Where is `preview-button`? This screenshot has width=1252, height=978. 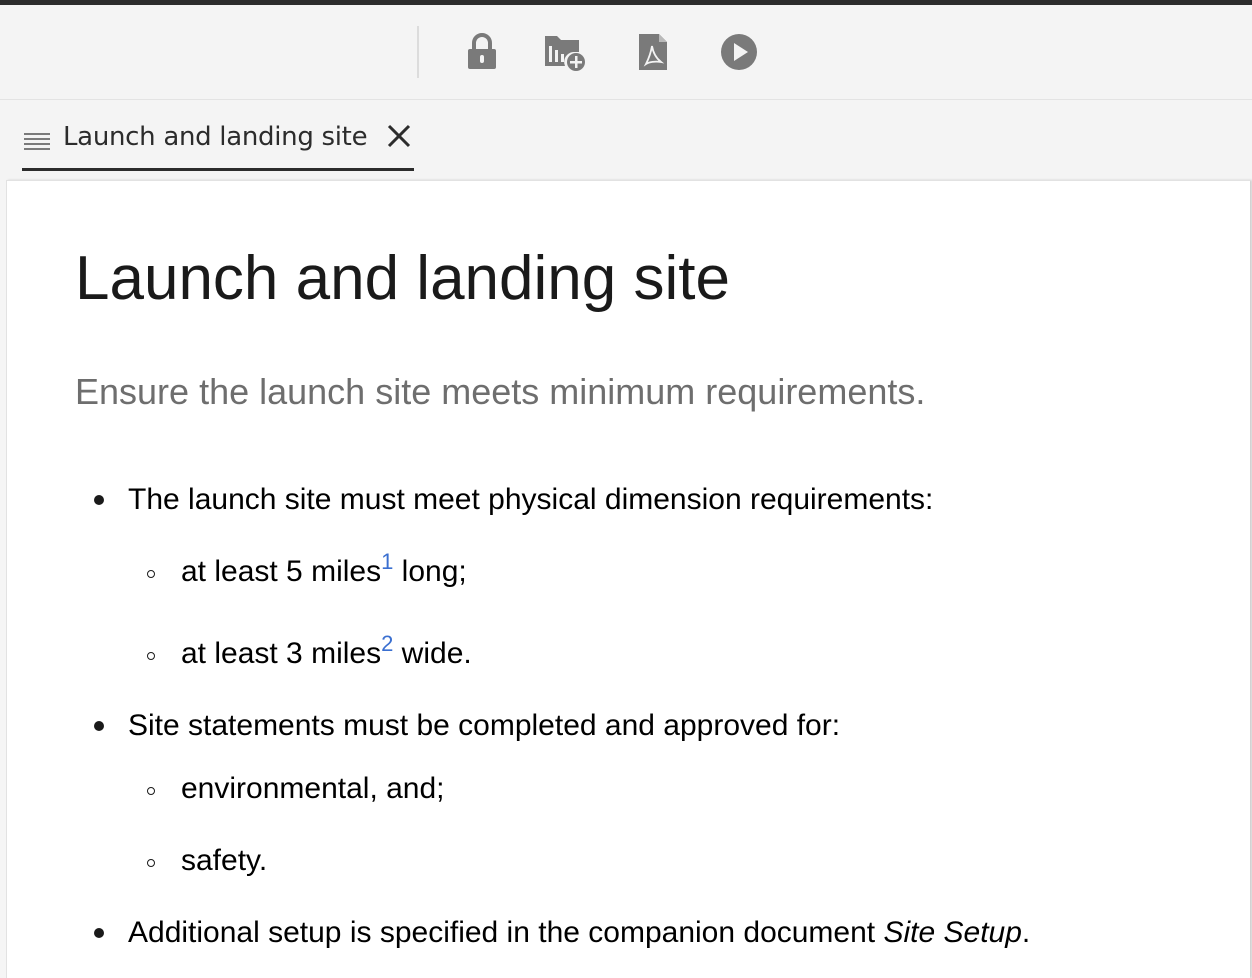
preview-button is located at coordinates (739, 52).